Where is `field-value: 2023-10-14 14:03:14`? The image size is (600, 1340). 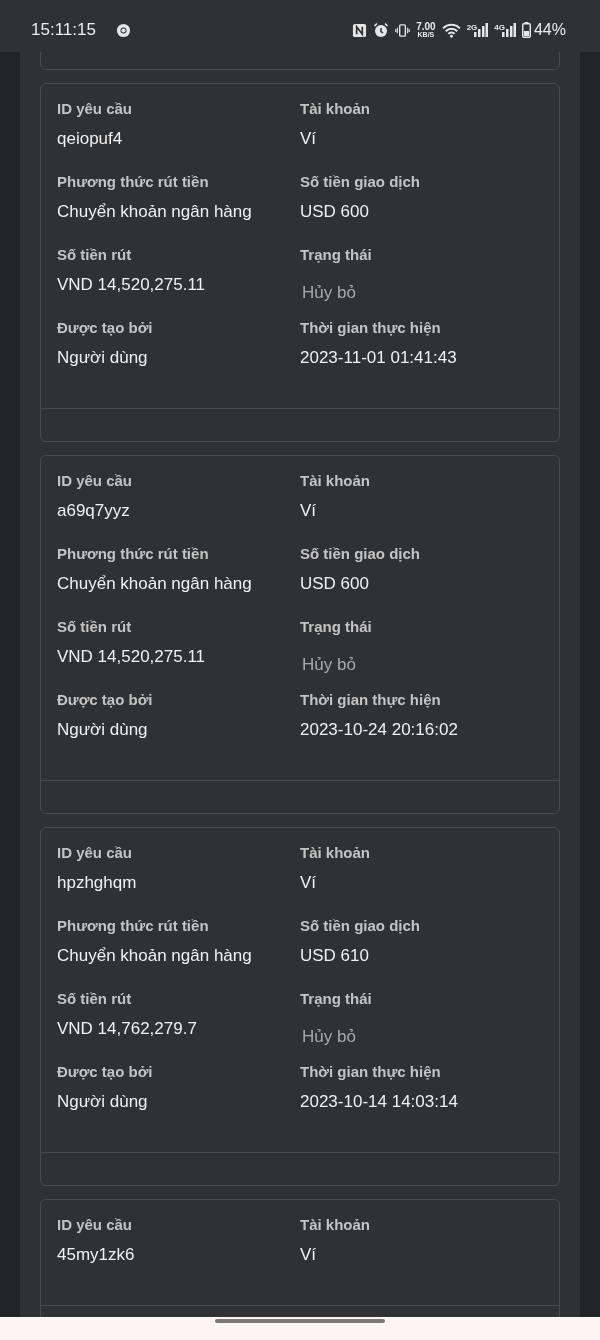
field-value: 2023-10-14 14:03:14 is located at coordinates (379, 1102).